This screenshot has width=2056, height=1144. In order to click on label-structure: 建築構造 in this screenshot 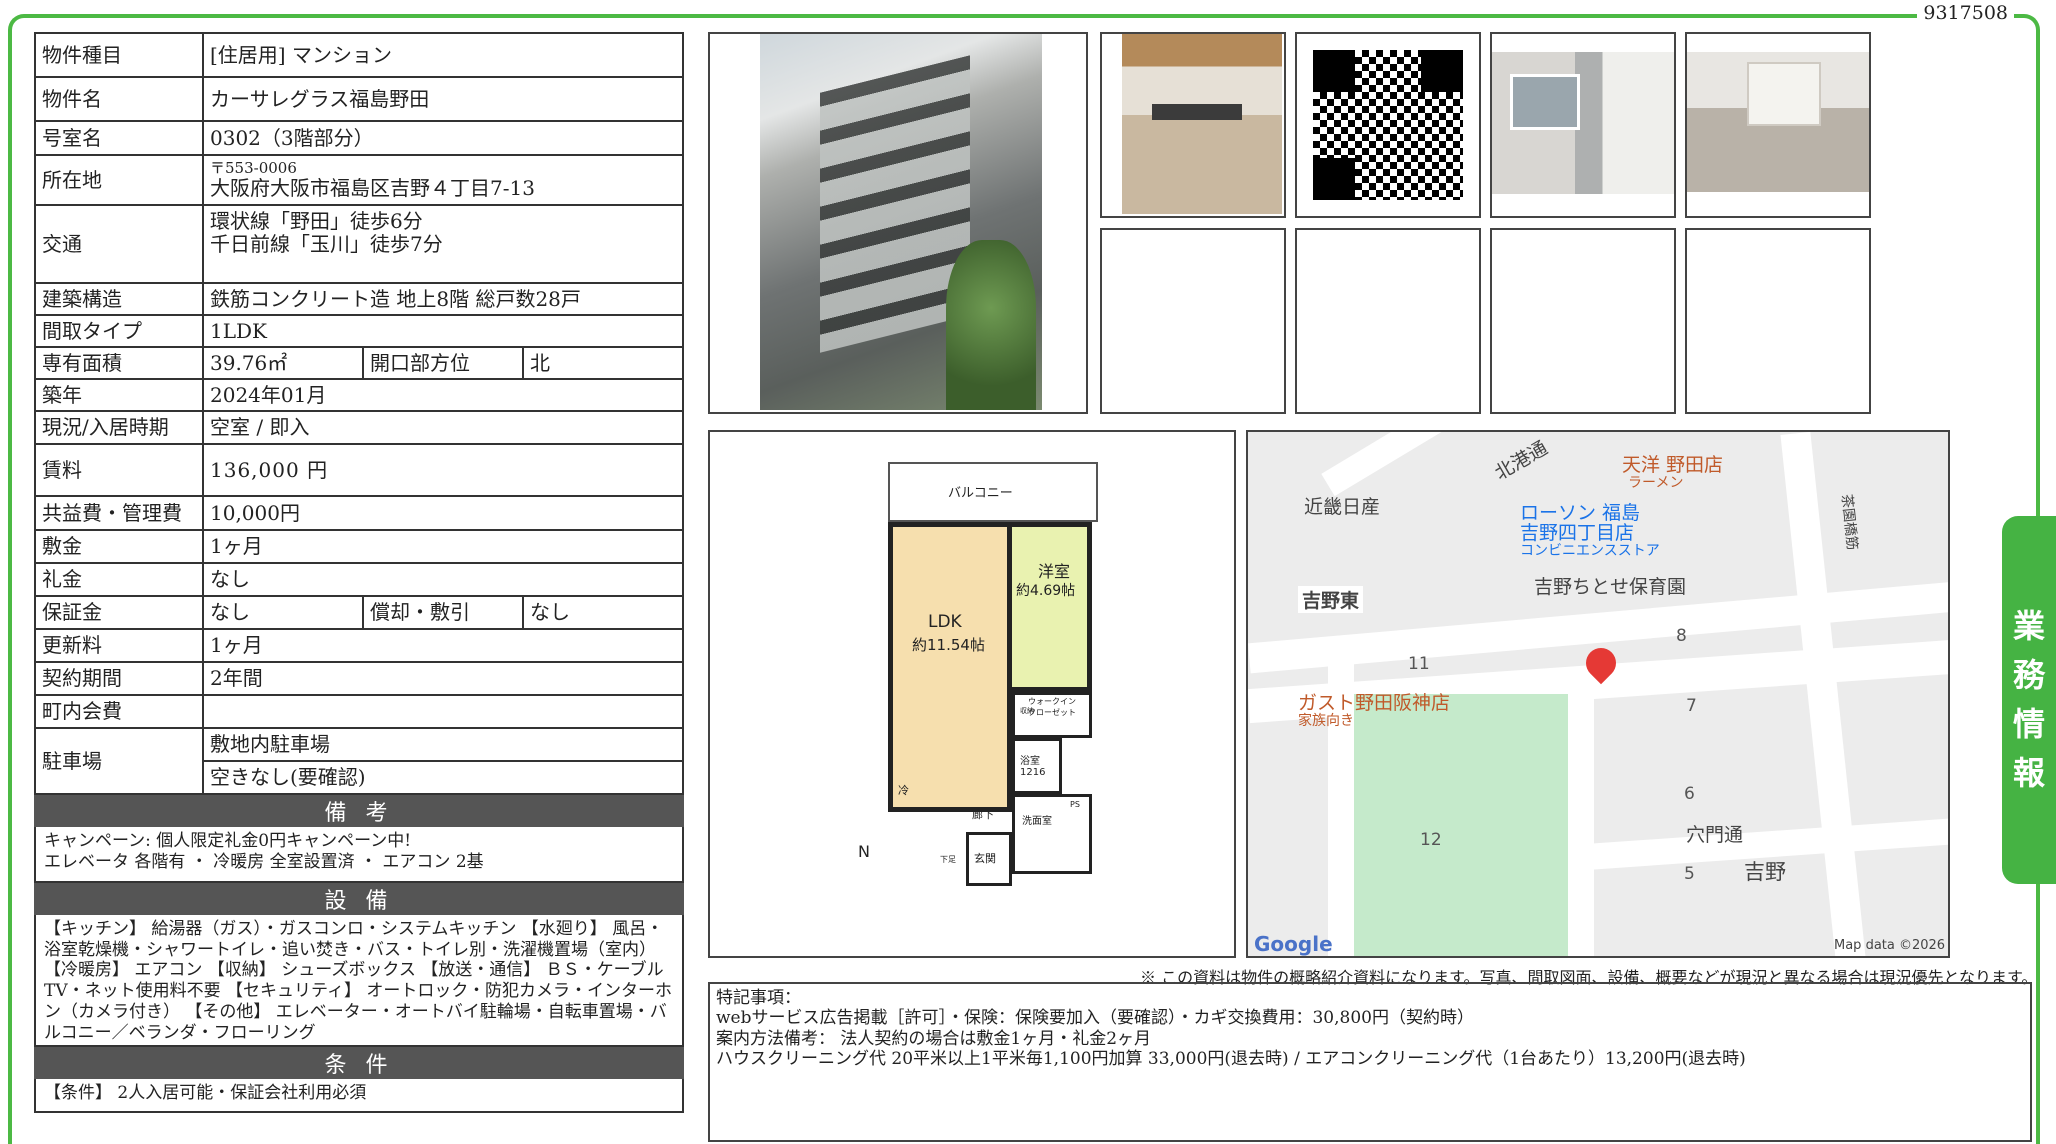, I will do `click(119, 299)`.